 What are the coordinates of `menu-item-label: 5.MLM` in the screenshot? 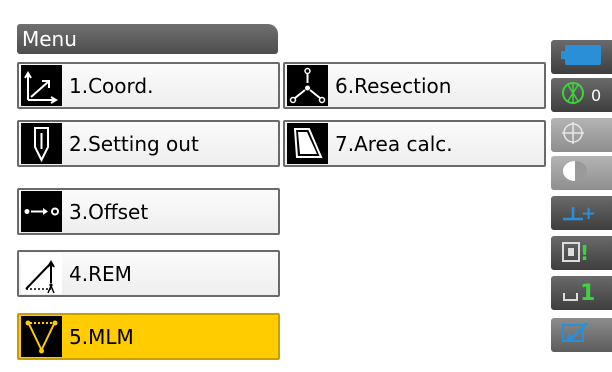 It's located at (101, 336).